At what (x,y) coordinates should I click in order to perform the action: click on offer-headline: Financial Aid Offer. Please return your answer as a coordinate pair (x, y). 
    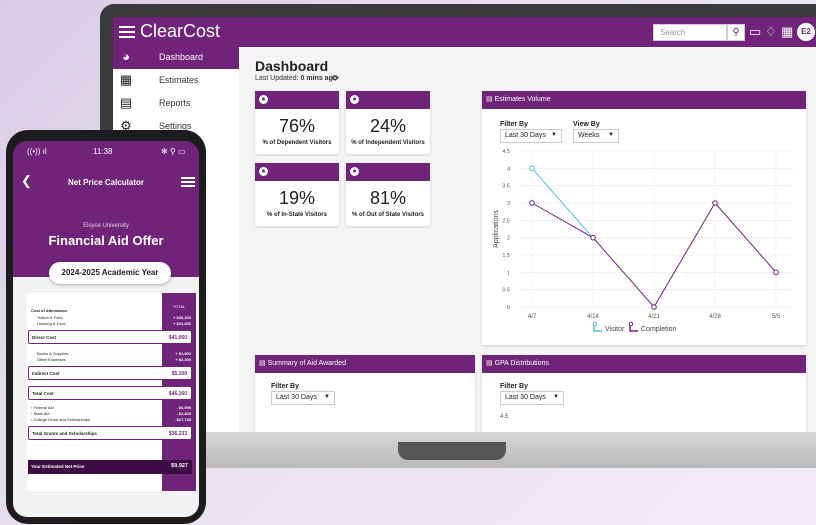
    Looking at the image, I should click on (106, 240).